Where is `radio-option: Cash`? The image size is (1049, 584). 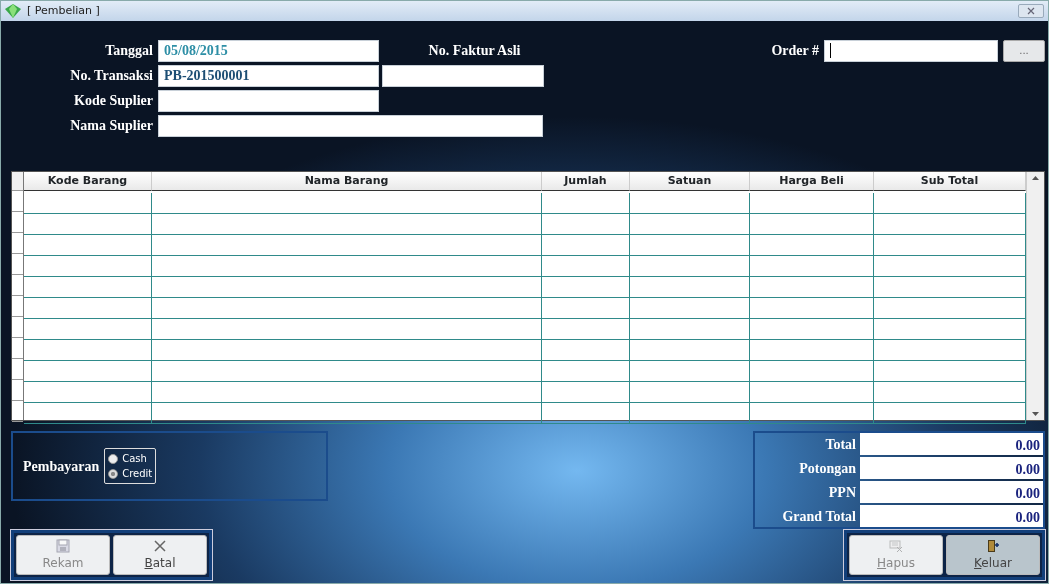 radio-option: Cash is located at coordinates (130, 458).